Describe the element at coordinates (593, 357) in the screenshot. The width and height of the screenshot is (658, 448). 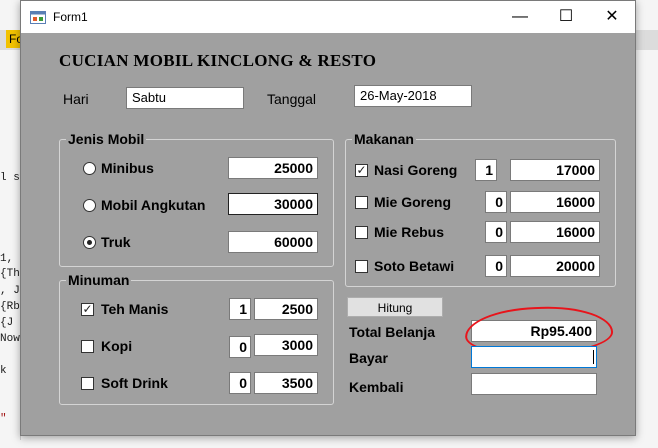
I see `text-caret` at that location.